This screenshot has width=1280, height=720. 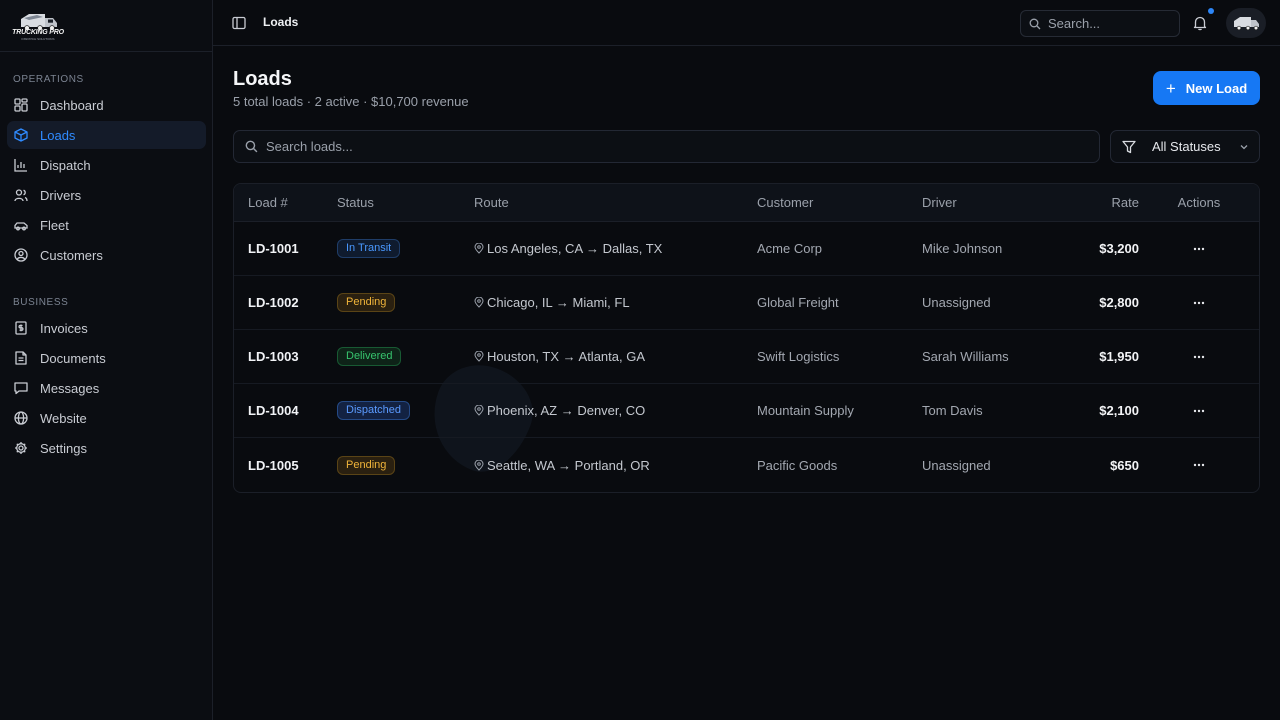 What do you see at coordinates (405, 202) in the screenshot?
I see `header-status: Status` at bounding box center [405, 202].